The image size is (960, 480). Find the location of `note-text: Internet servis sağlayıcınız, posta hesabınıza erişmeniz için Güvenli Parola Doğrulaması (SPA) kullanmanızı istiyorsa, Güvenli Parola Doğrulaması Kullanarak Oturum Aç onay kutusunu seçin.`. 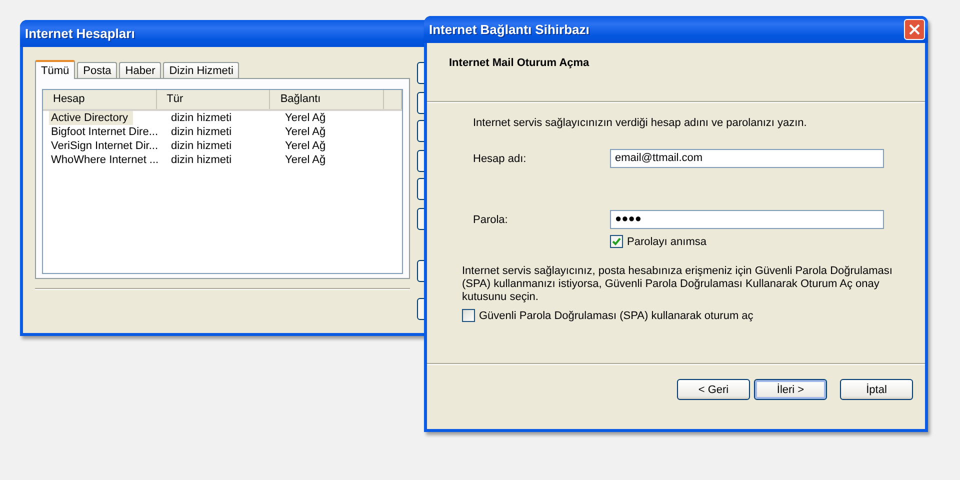

note-text: Internet servis sağlayıcınız, posta hesabınıza erişmeniz için Güvenli Parola Doğrulaması (SPA) kullanmanızı istiyorsa, Güvenli Parola Doğrulaması Kullanarak Oturum Aç onay kutusunu seçin. is located at coordinates (678, 284).